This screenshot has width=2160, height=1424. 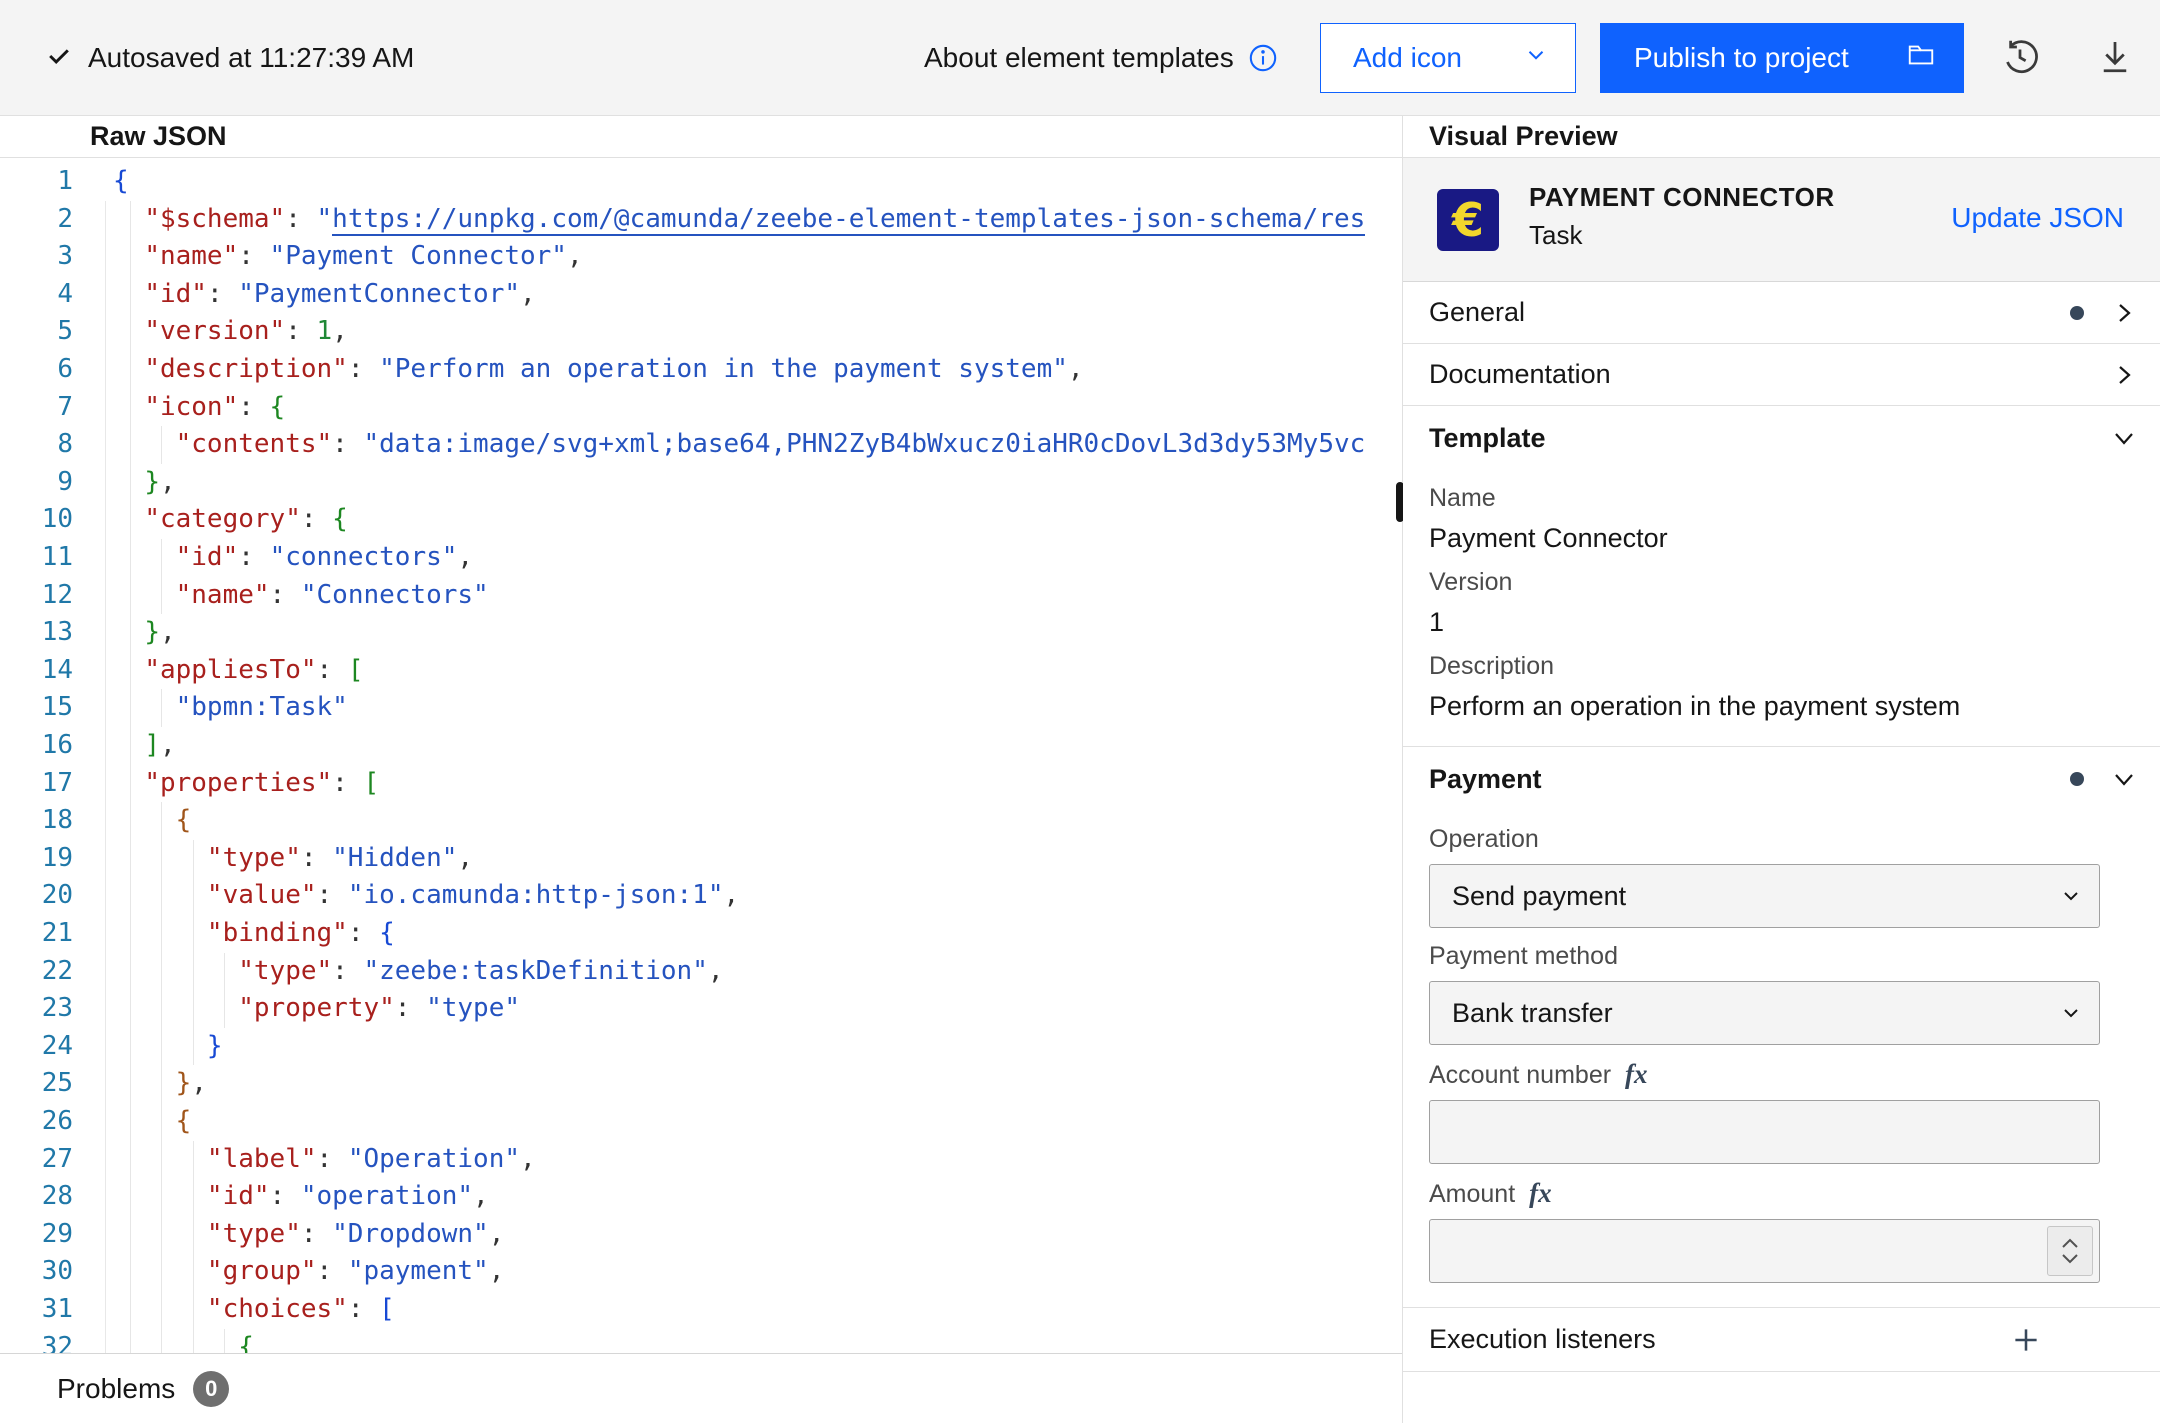 I want to click on code-line: 18 {, so click(x=701, y=821).